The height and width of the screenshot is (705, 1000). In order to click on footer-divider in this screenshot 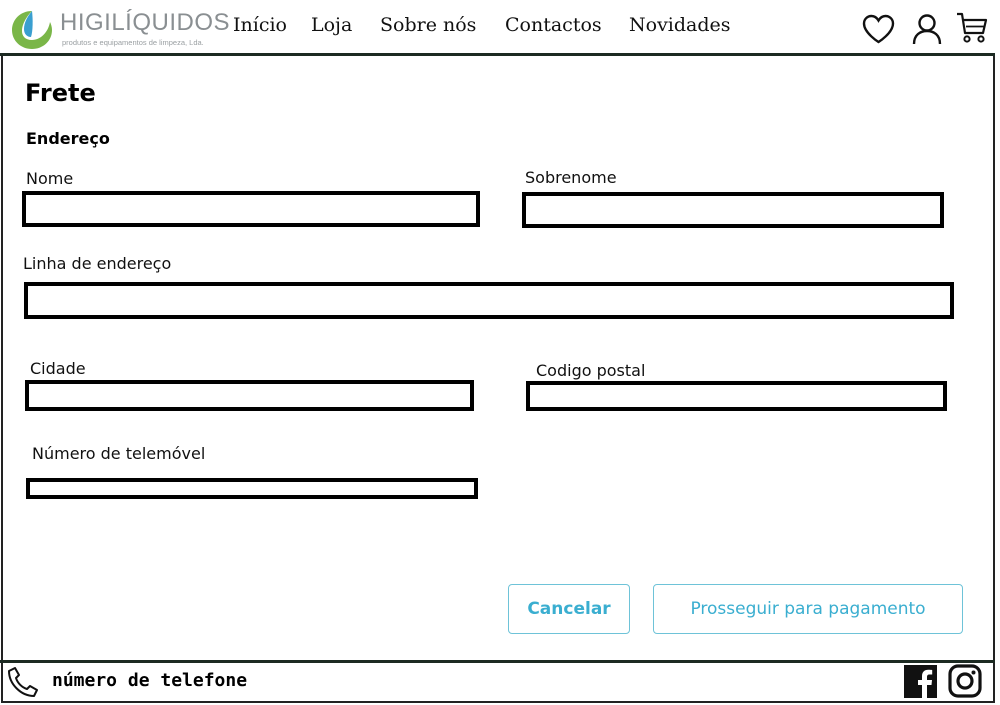, I will do `click(497, 661)`.